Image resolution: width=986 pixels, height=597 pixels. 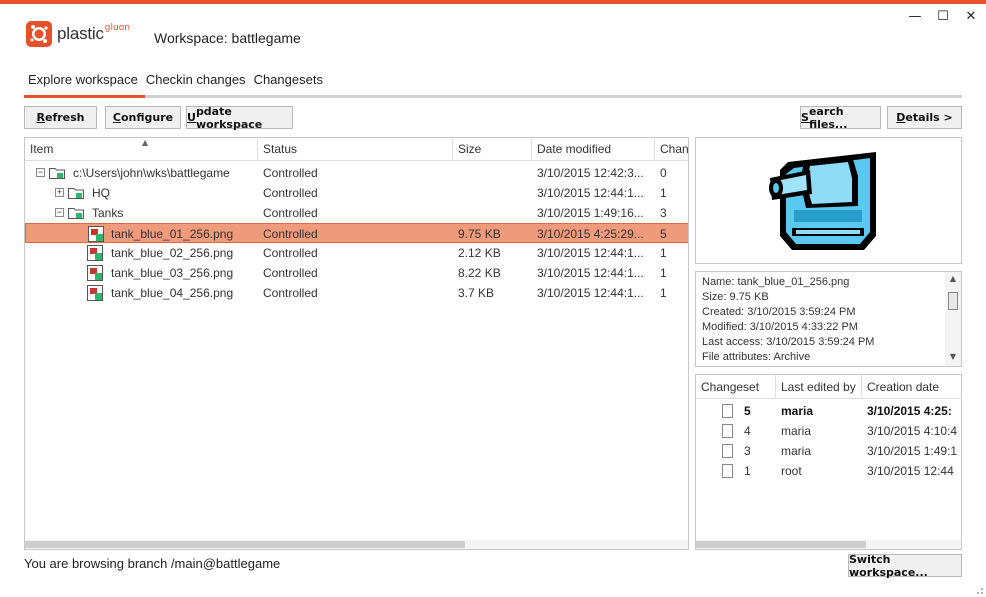 I want to click on details-button: Details >, so click(x=924, y=117).